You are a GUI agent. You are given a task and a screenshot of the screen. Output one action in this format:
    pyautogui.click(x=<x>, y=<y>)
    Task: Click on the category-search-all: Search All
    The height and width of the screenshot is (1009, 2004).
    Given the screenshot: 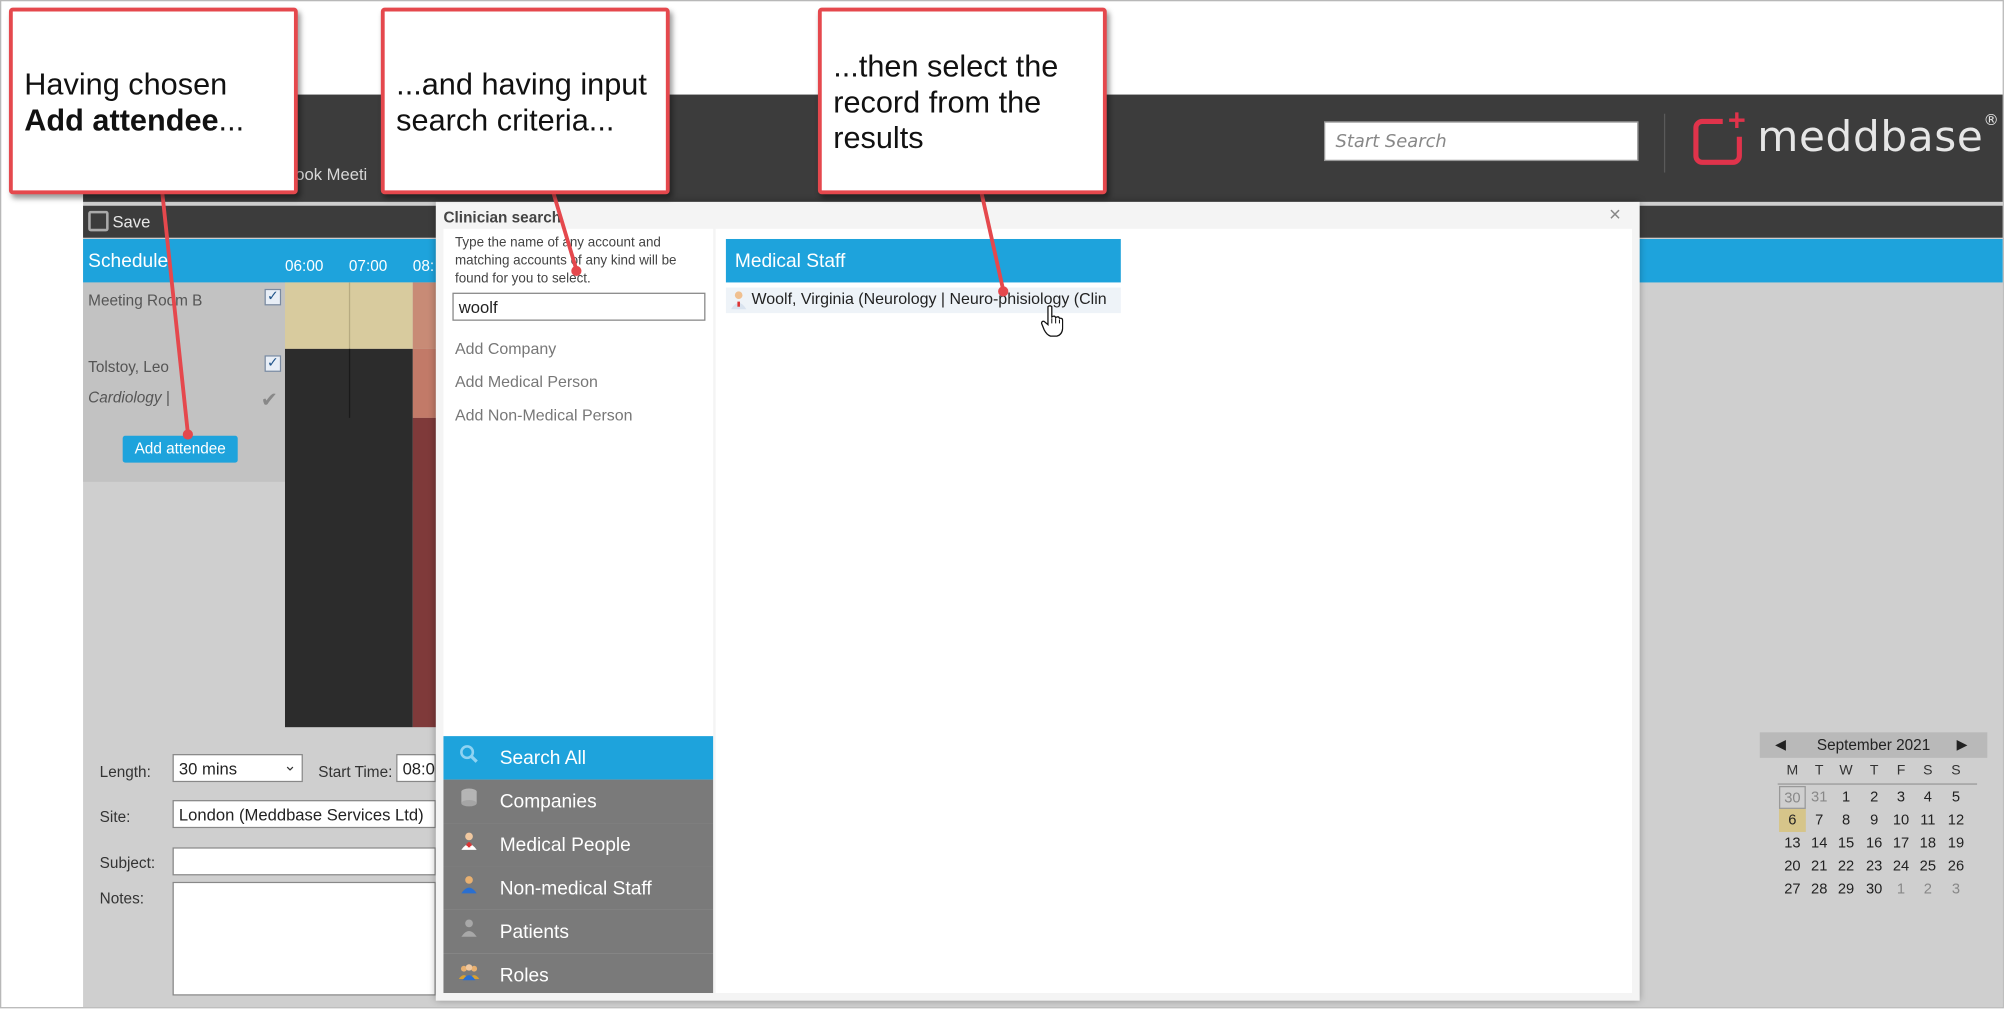 What is the action you would take?
    pyautogui.click(x=578, y=758)
    